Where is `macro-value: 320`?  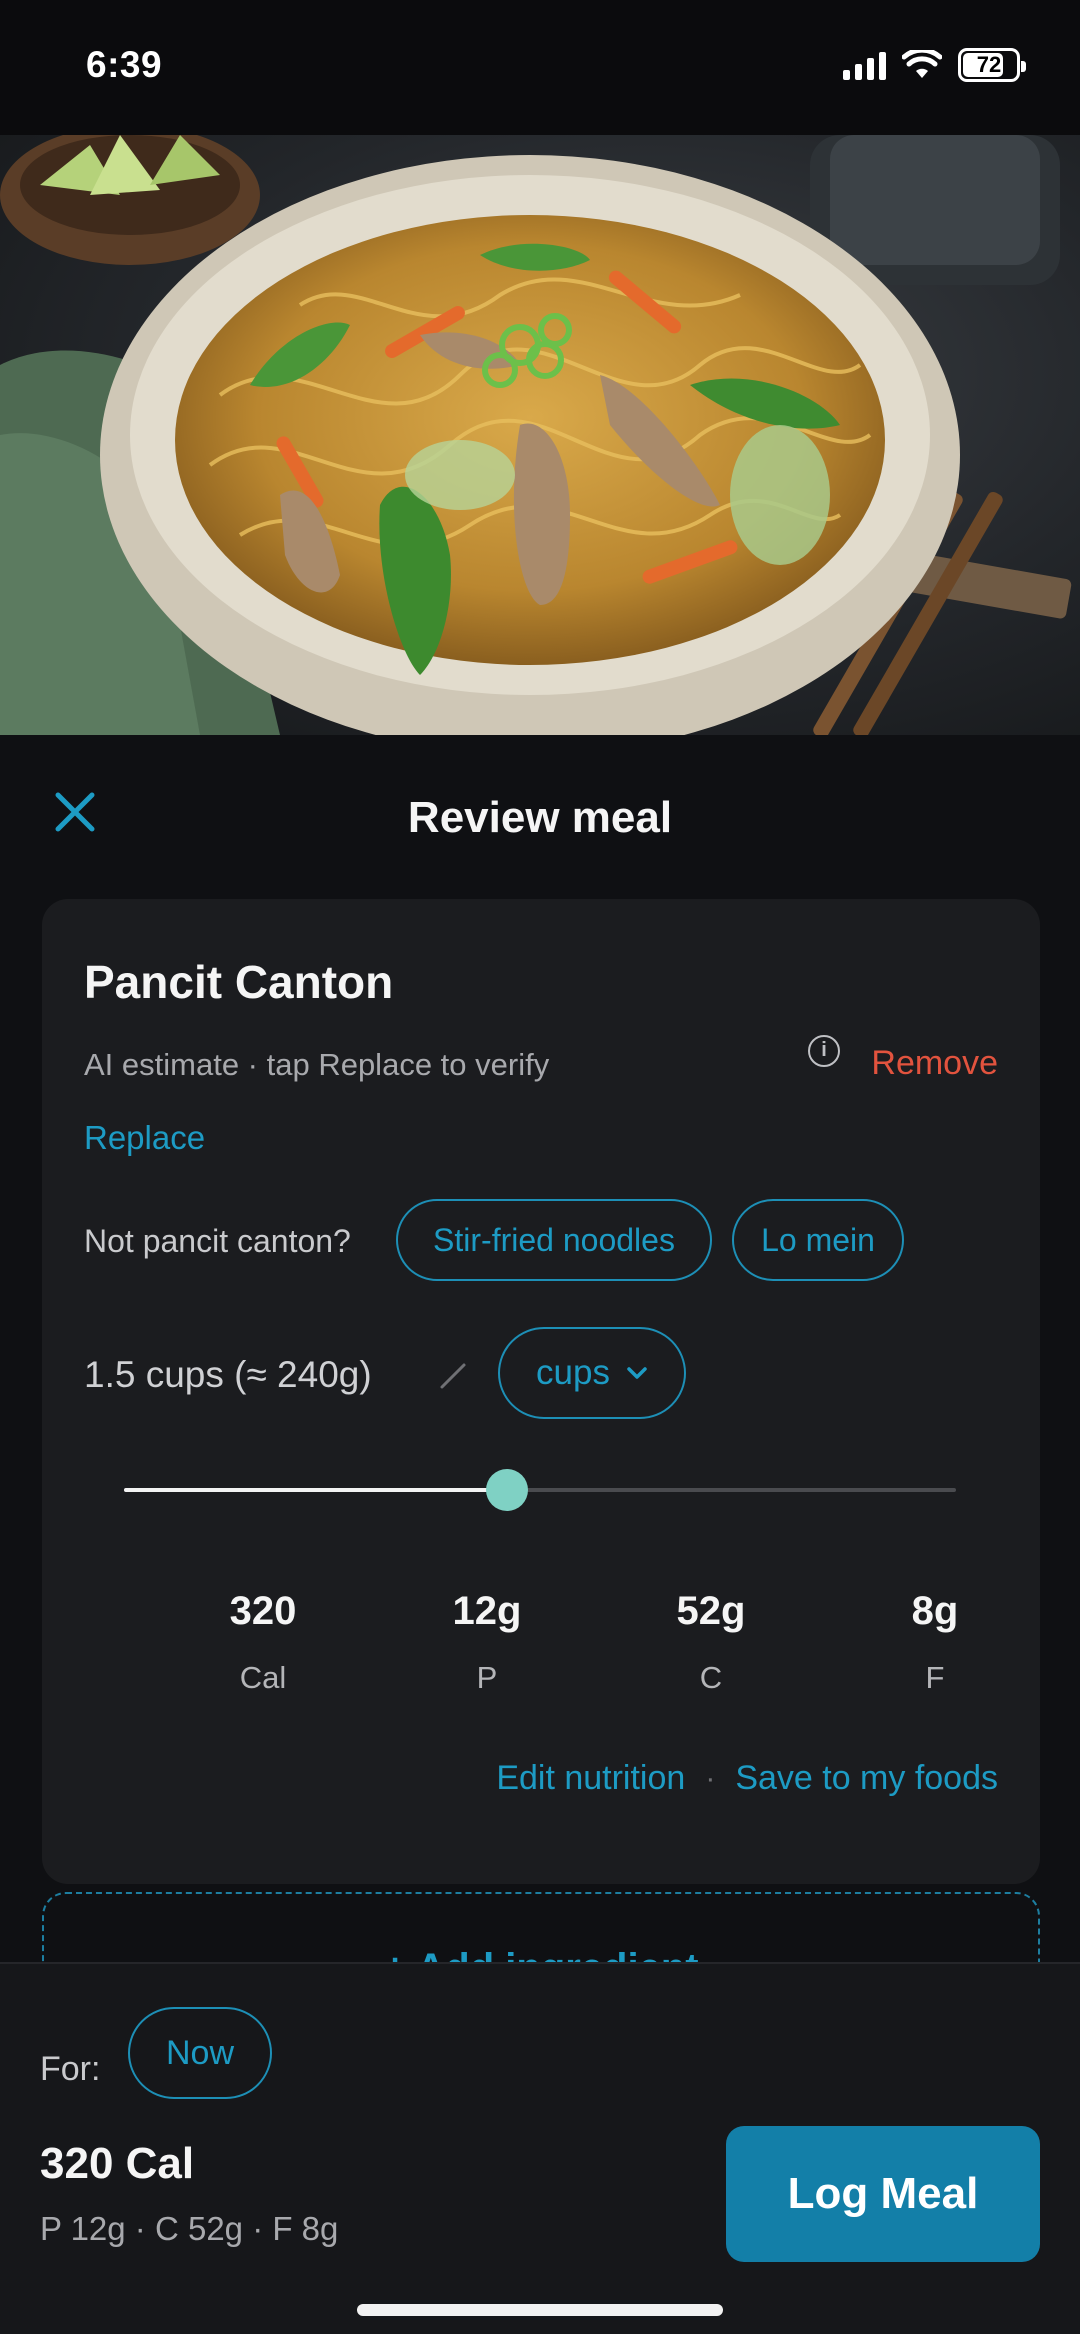 macro-value: 320 is located at coordinates (263, 1611).